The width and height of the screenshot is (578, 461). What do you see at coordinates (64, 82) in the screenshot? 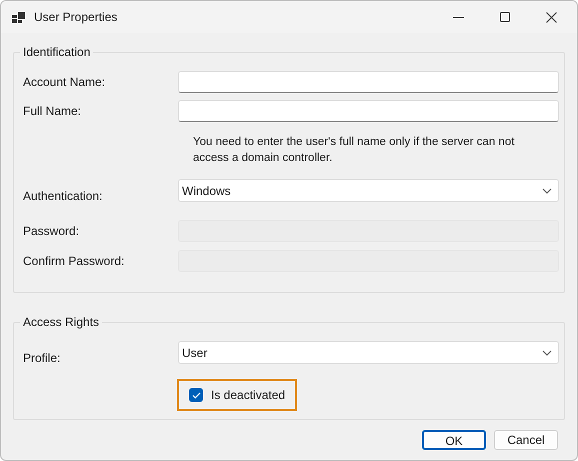
I see `field-label: Account Name:` at bounding box center [64, 82].